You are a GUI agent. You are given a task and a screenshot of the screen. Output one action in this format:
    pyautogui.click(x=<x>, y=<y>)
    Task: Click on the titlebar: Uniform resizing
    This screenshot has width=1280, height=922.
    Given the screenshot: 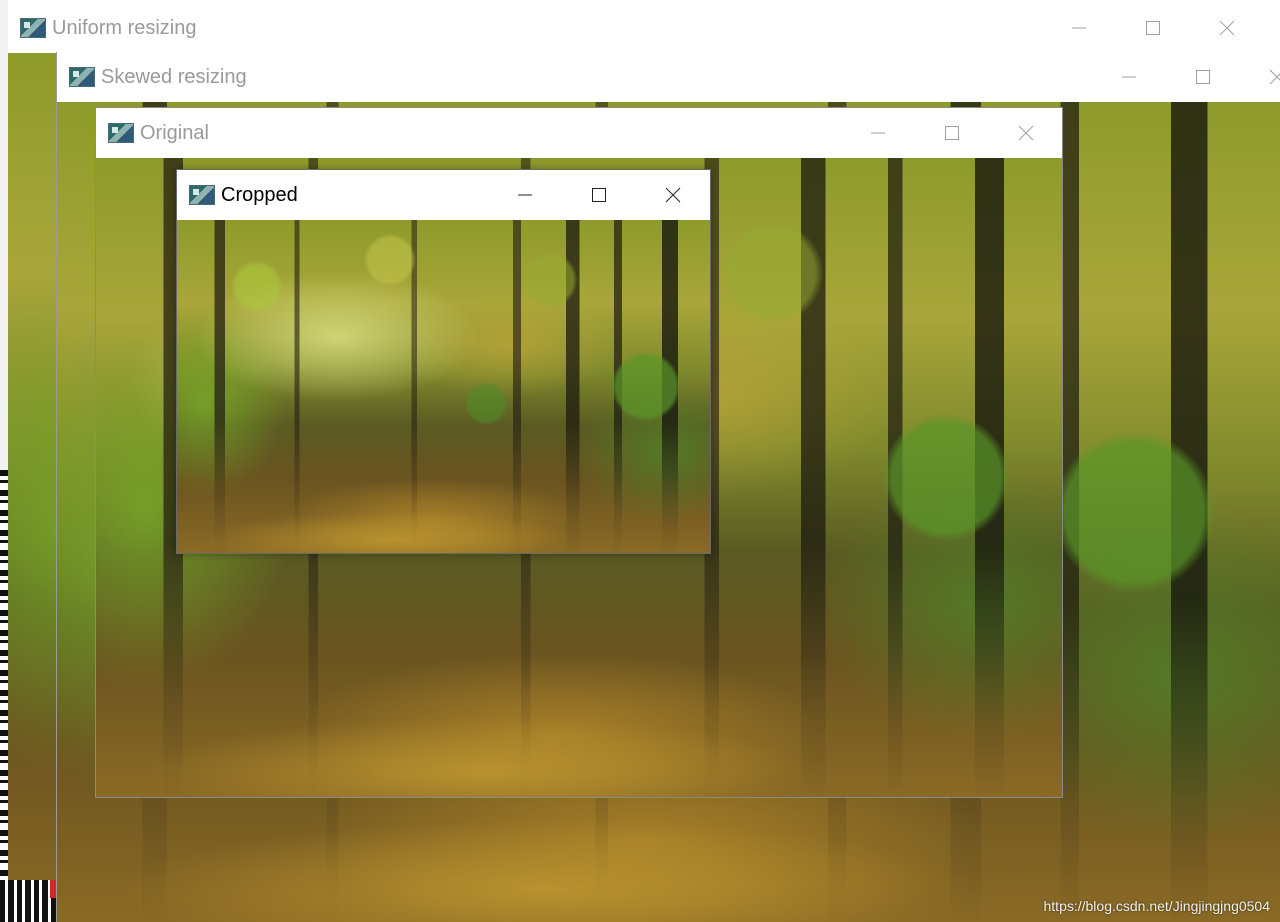 What is the action you would take?
    pyautogui.click(x=636, y=28)
    